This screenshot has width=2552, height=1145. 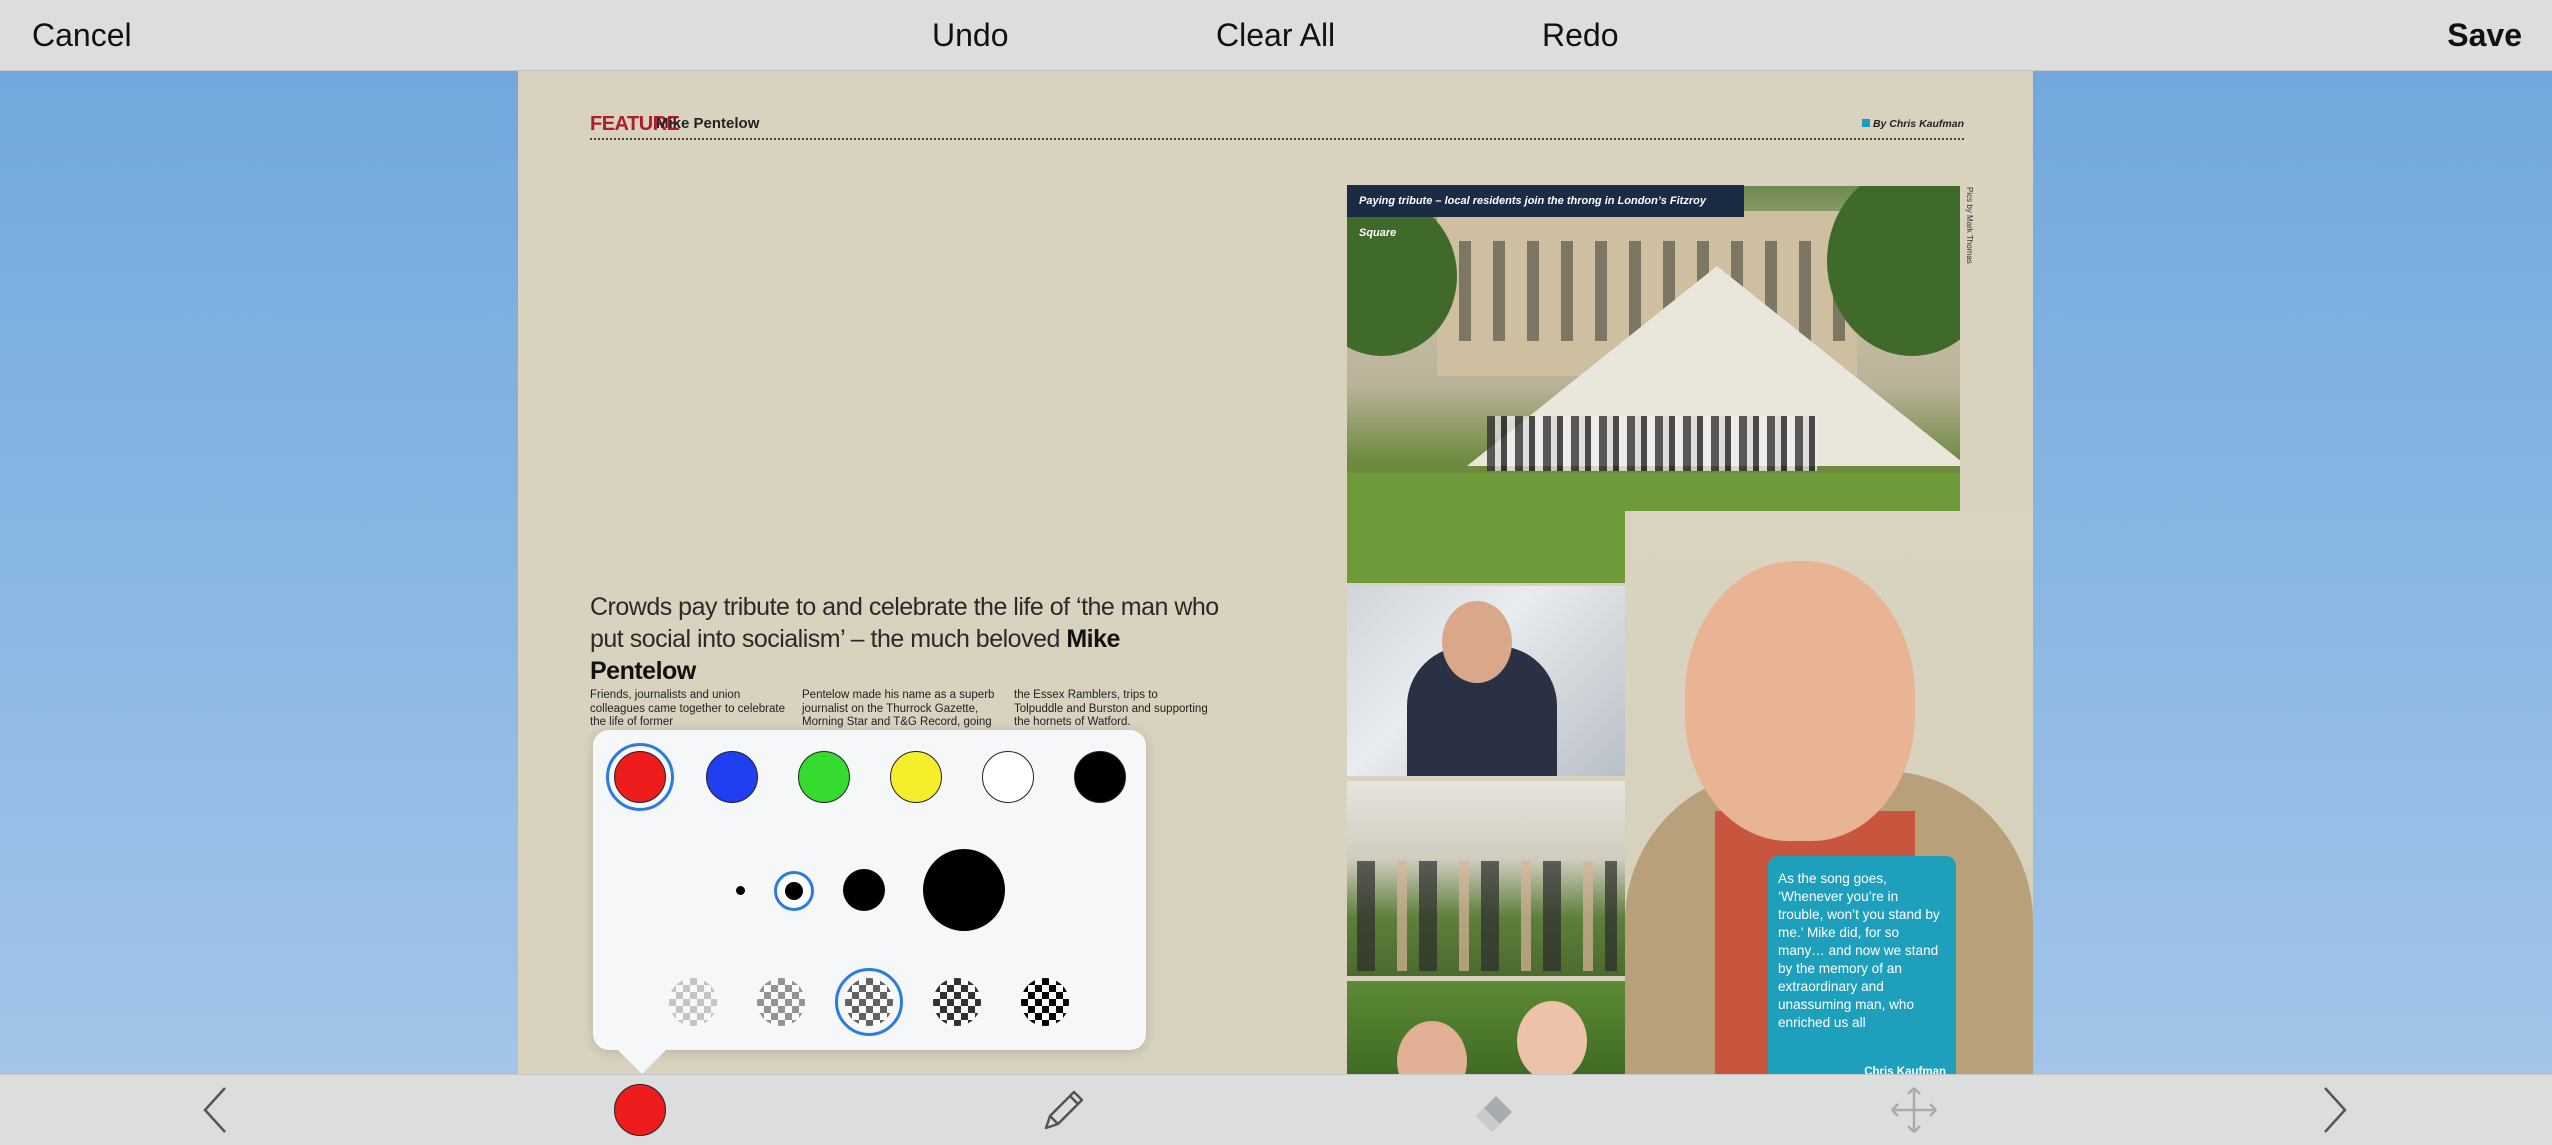 I want to click on color-swatch-white, so click(x=1008, y=777).